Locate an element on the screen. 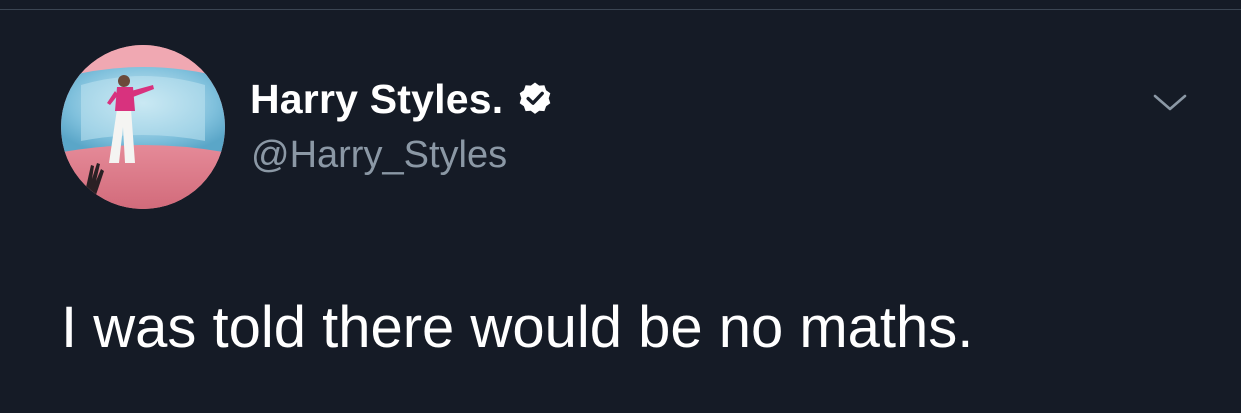 The image size is (1241, 413). tweet-menu-button is located at coordinates (1170, 103).